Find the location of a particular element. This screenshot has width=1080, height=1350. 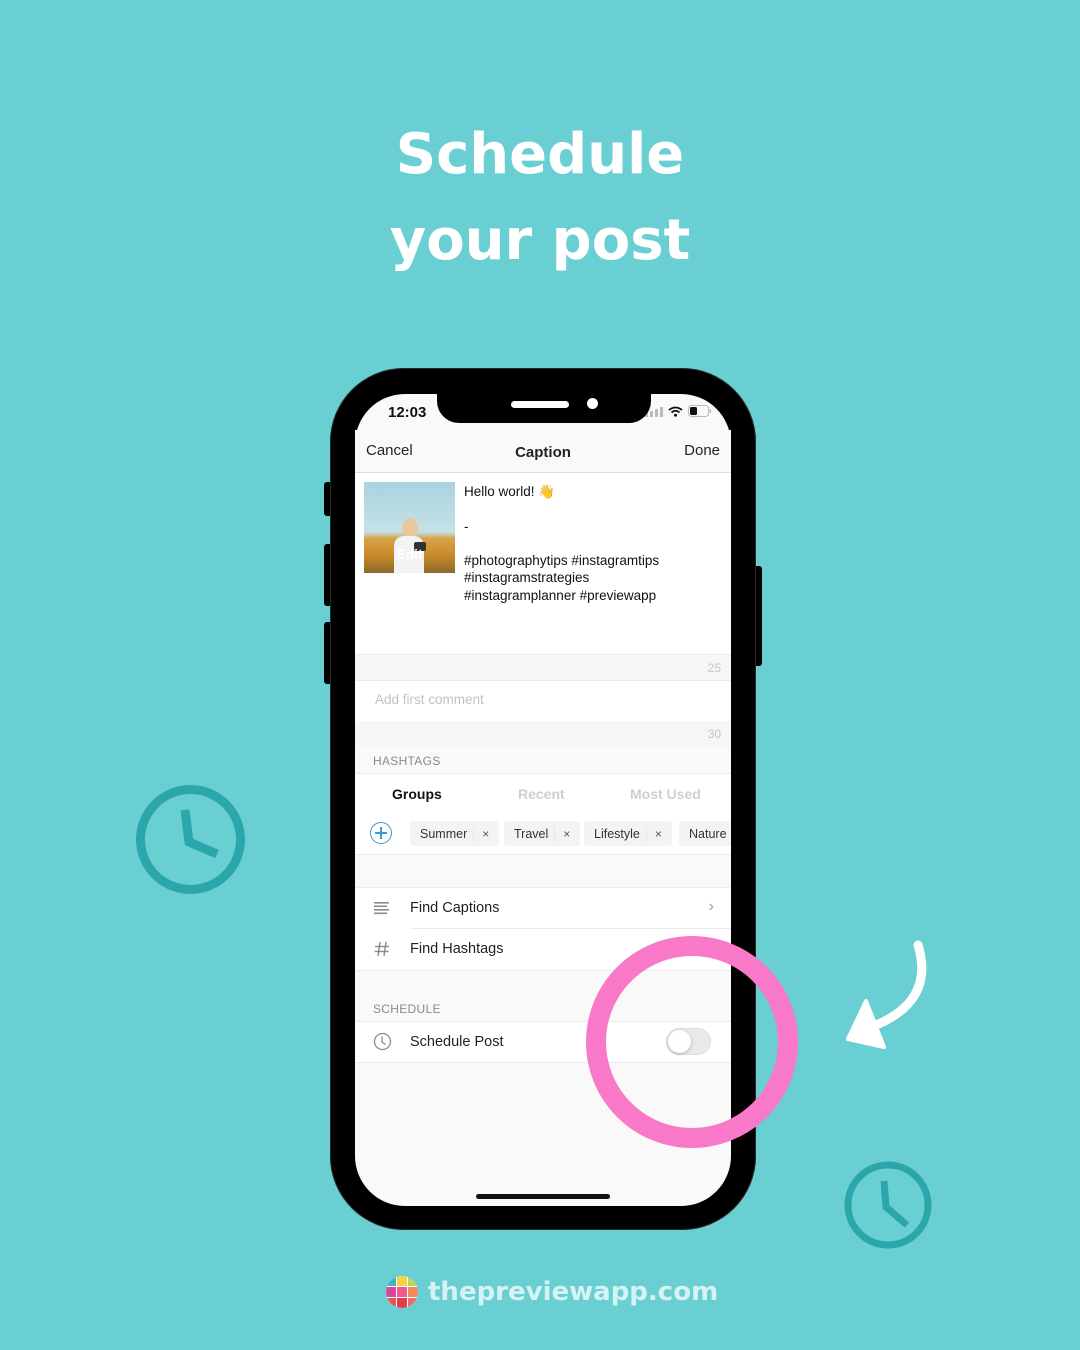

caption-hashtag-count: 25 is located at coordinates (714, 668).